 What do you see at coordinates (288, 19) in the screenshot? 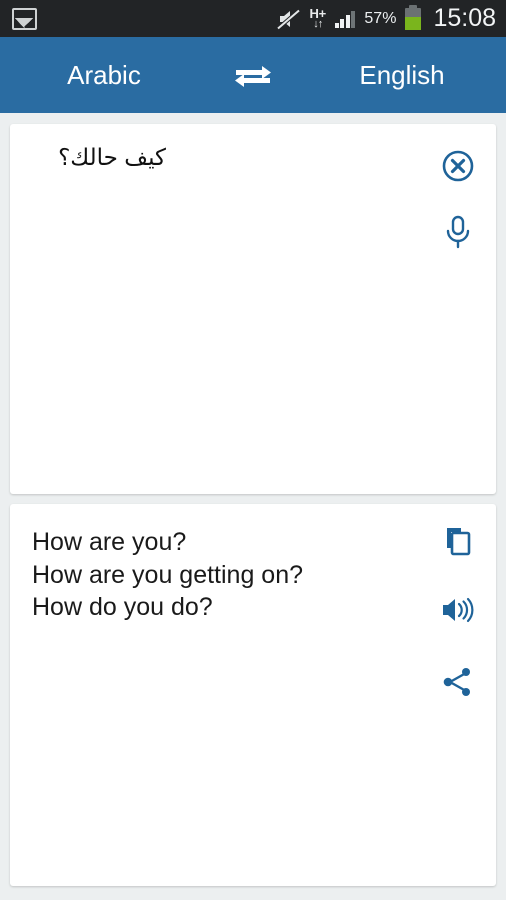
I see `sound-muted-icon` at bounding box center [288, 19].